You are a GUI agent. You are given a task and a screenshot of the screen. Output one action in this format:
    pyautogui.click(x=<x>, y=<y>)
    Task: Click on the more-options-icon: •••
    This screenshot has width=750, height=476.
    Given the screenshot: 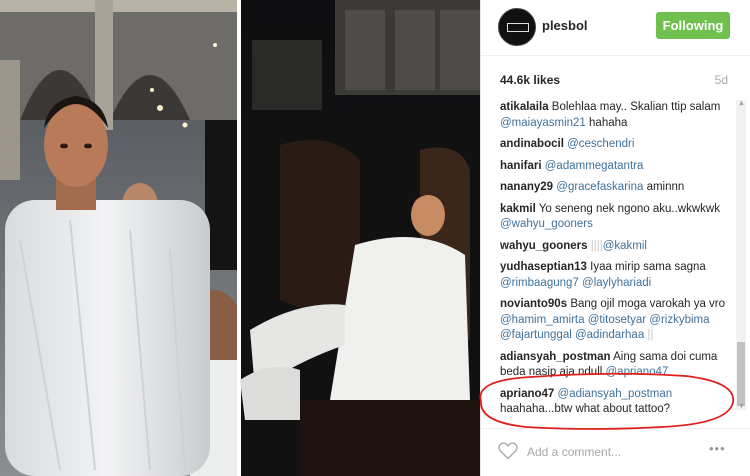 What is the action you would take?
    pyautogui.click(x=717, y=448)
    